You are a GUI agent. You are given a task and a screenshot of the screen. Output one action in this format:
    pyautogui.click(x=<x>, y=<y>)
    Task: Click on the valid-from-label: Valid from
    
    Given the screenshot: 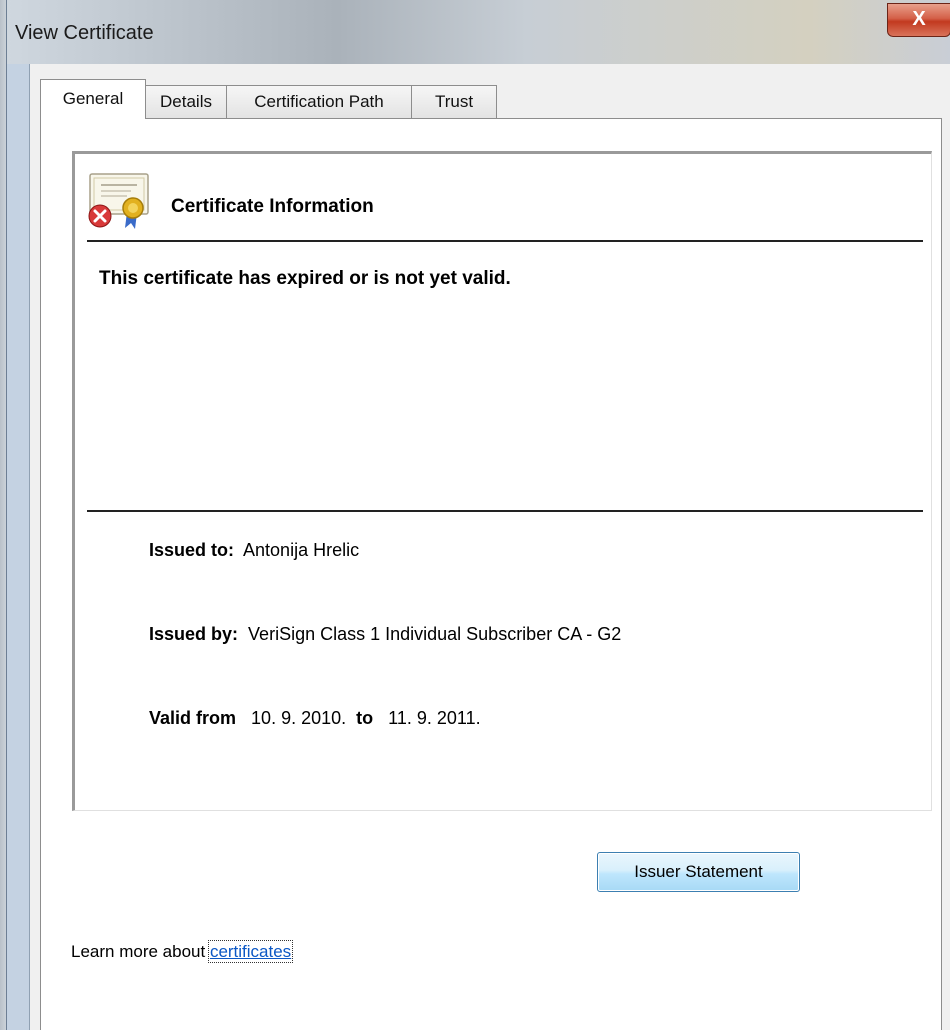 What is the action you would take?
    pyautogui.click(x=193, y=718)
    